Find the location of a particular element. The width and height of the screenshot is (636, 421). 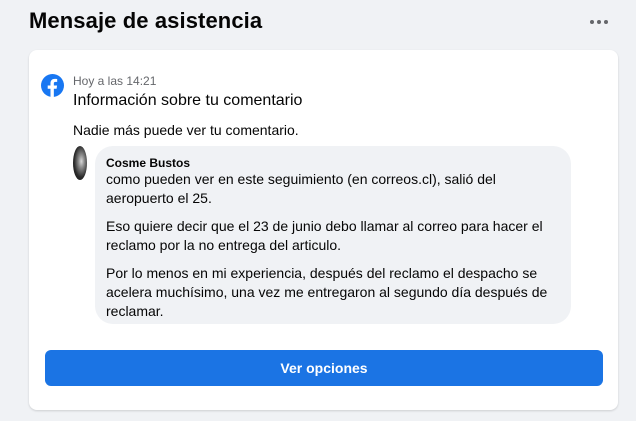

more-options-button is located at coordinates (599, 22).